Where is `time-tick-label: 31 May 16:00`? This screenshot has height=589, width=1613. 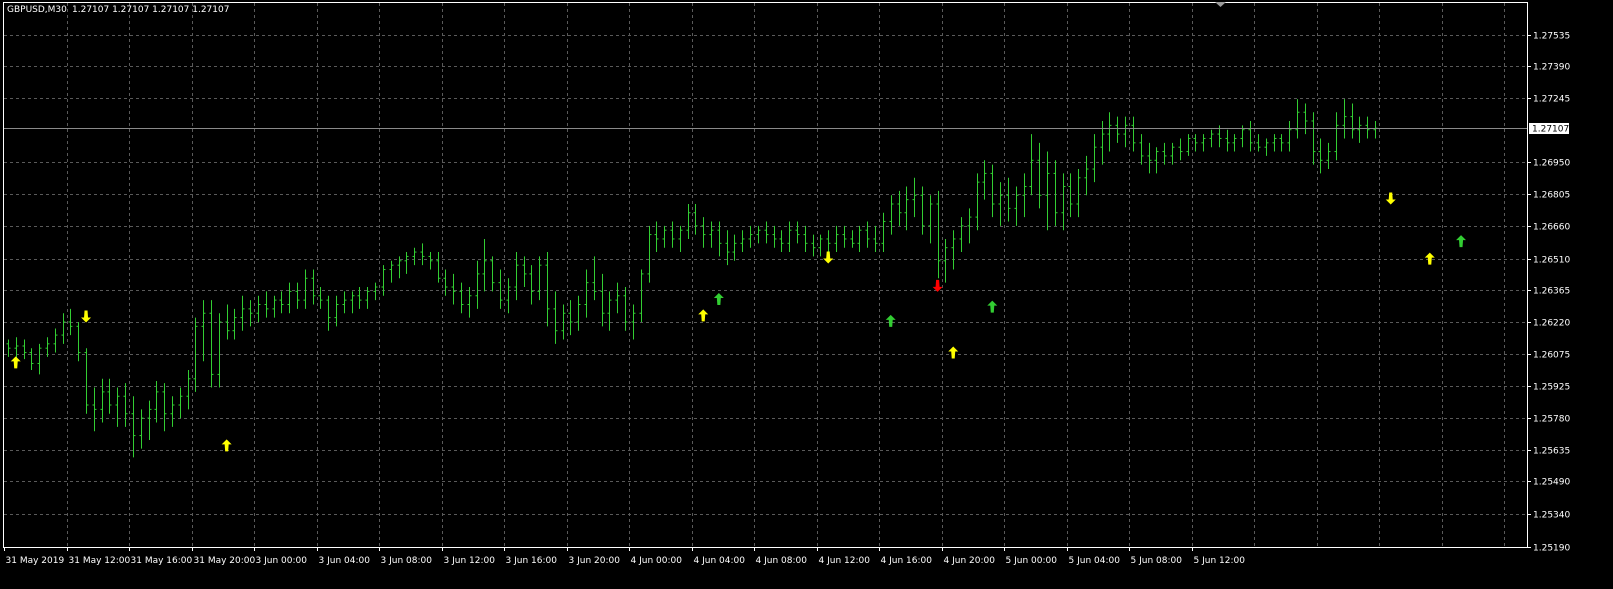
time-tick-label: 31 May 16:00 is located at coordinates (162, 561).